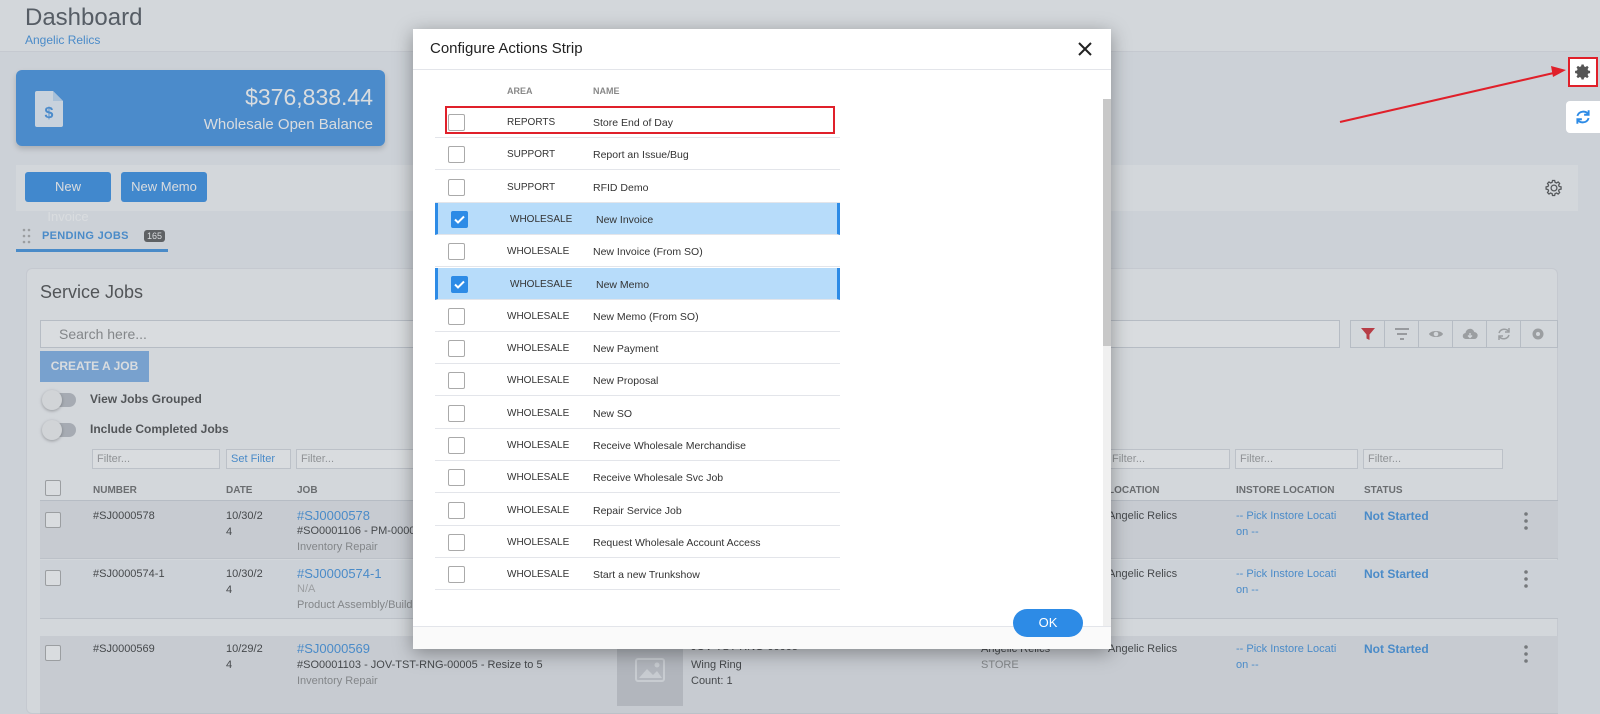 The image size is (1600, 714). What do you see at coordinates (626, 349) in the screenshot?
I see `action-name: New Payment` at bounding box center [626, 349].